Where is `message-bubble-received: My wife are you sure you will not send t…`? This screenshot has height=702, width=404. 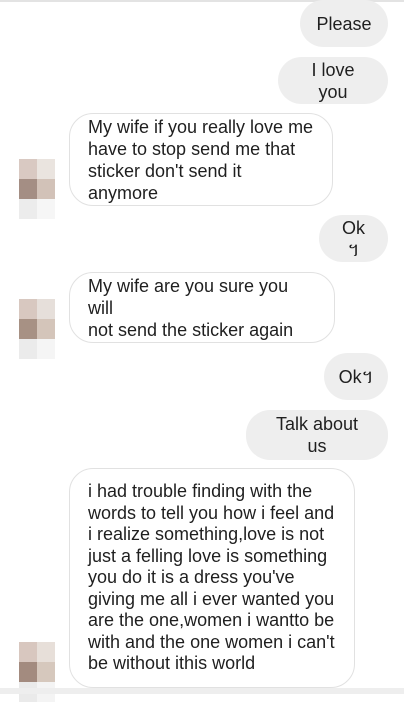 message-bubble-received: My wife are you sure you will not send t… is located at coordinates (202, 307).